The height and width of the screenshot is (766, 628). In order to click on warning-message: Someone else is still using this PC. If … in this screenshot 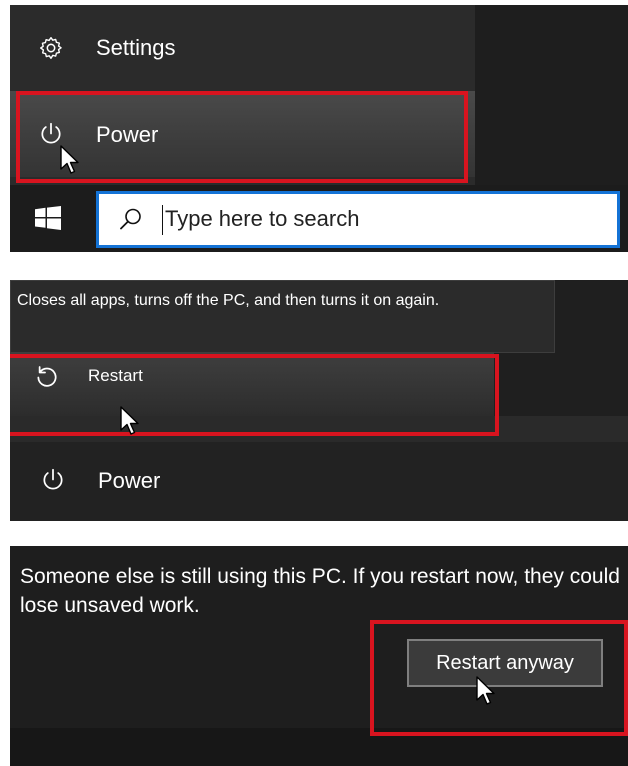, I will do `click(320, 591)`.